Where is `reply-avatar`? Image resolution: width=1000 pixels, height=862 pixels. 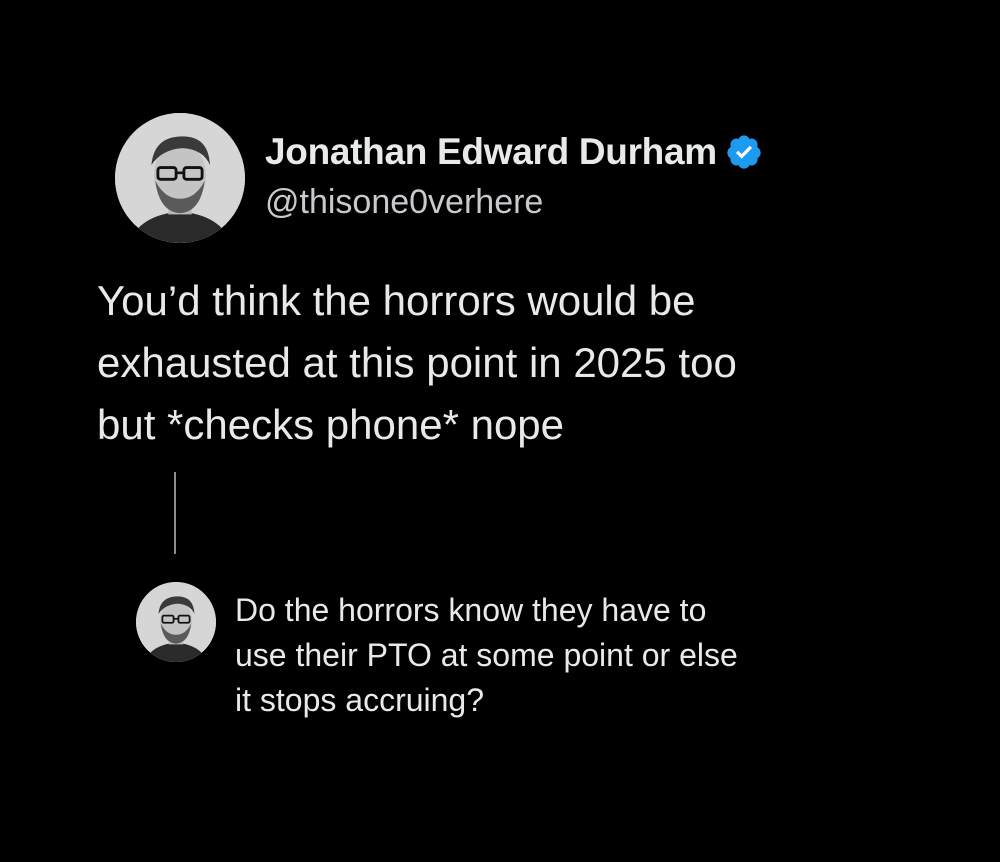
reply-avatar is located at coordinates (176, 622).